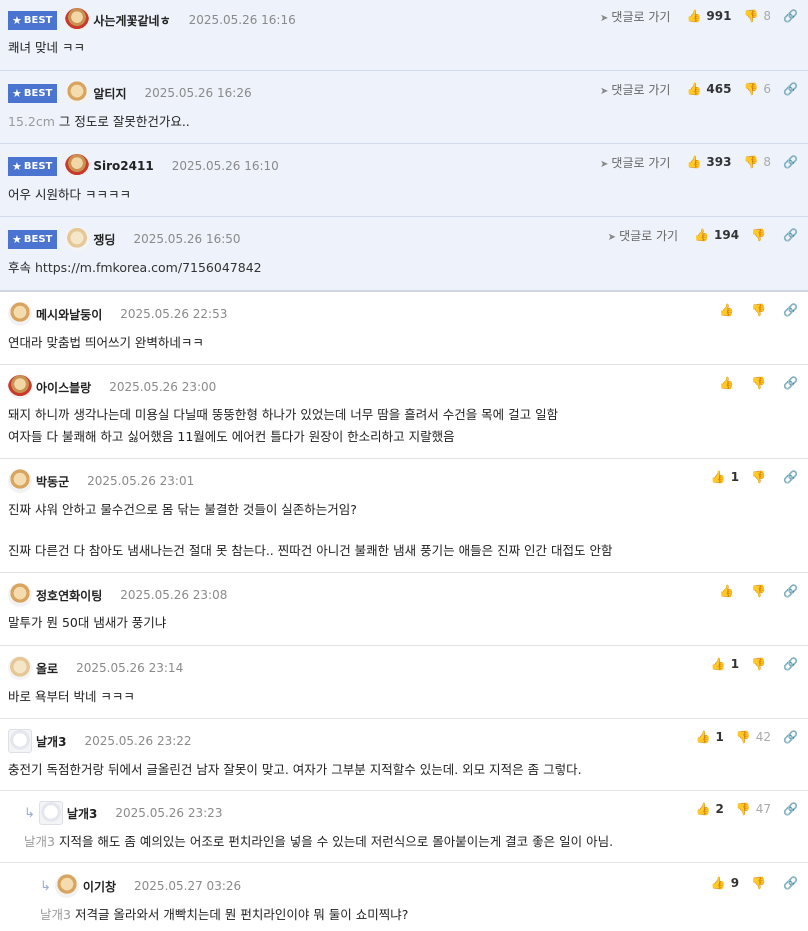 The width and height of the screenshot is (808, 931). I want to click on comment-meta: ↳ 날개3 2025.05.26 23:23, so click(123, 813).